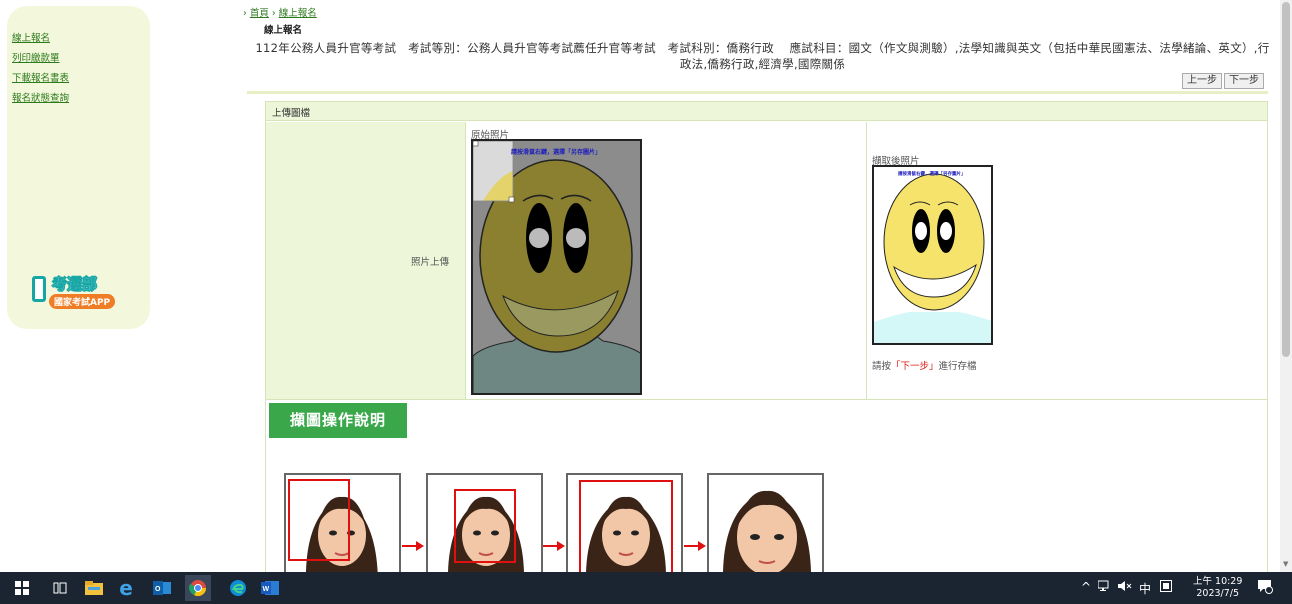 This screenshot has width=1292, height=604. Describe the element at coordinates (646, 588) in the screenshot. I see `taskbar: e O W ^ 中 上午 10:29 2023/7/5` at that location.